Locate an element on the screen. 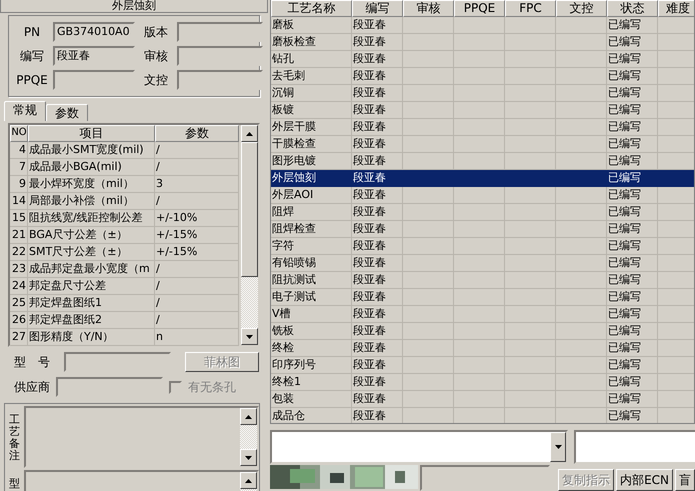  column-header: 难度 is located at coordinates (676, 8).